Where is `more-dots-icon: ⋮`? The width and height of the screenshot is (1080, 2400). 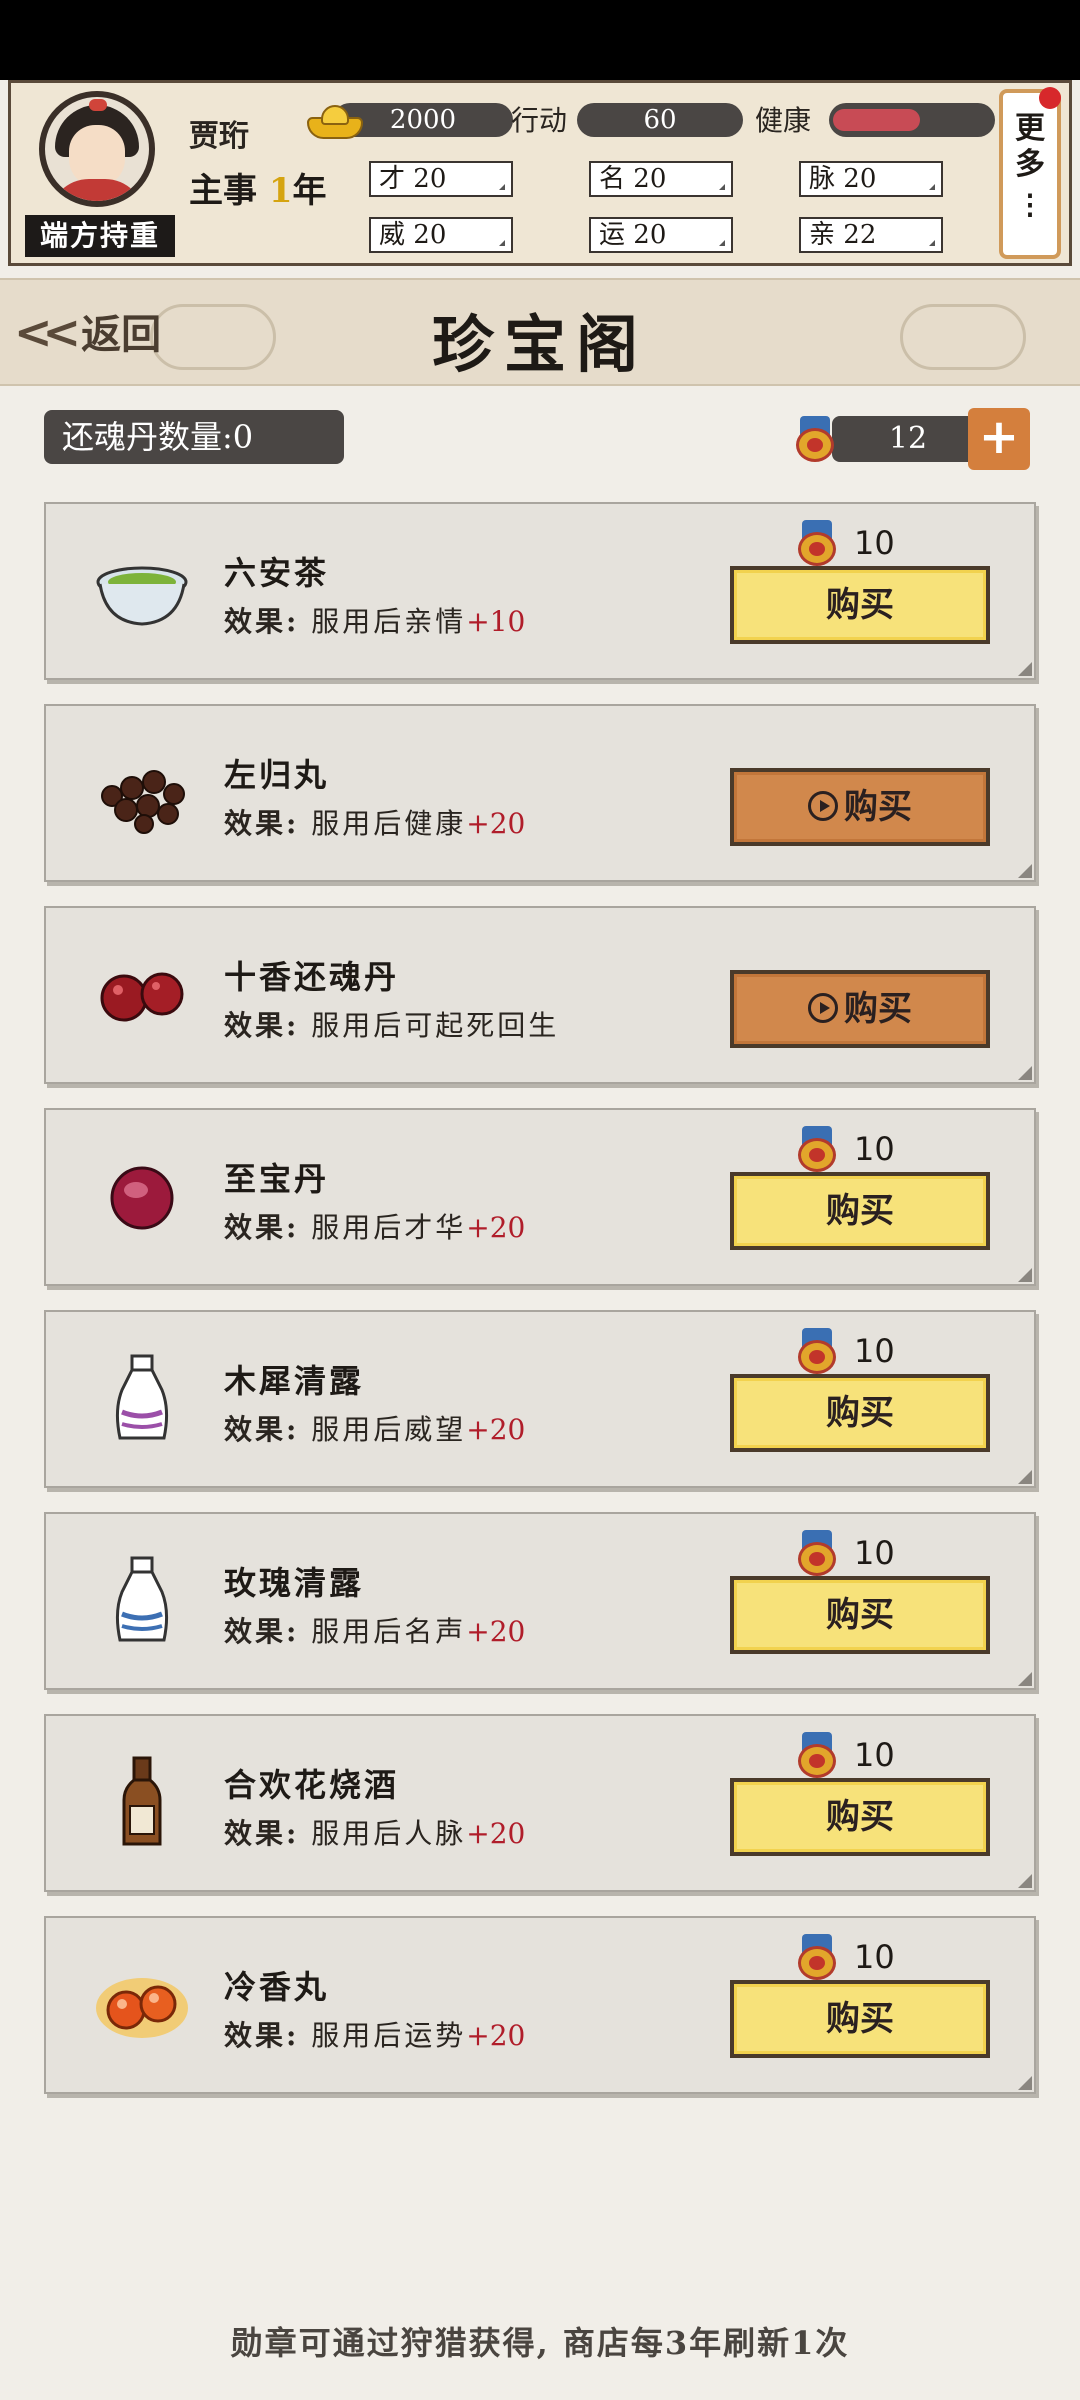
more-dots-icon: ⋮ is located at coordinates (1030, 204).